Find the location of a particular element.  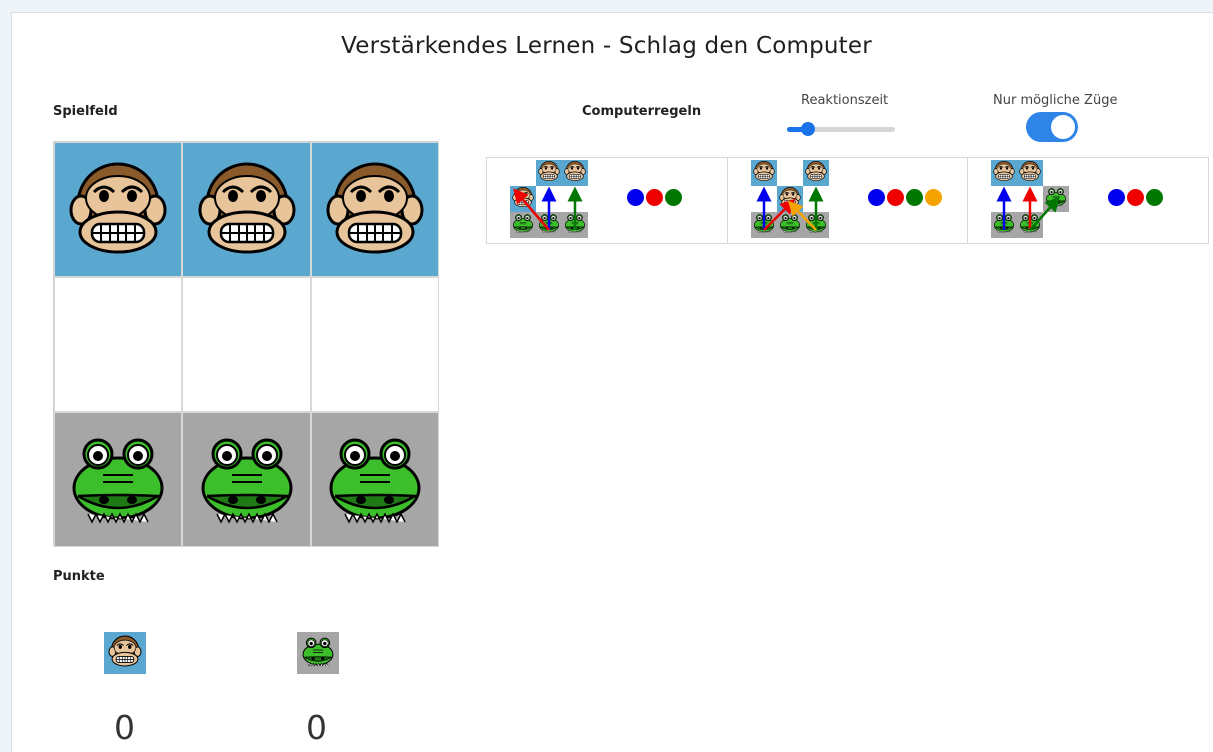

croc-score: 0 is located at coordinates (316, 727).